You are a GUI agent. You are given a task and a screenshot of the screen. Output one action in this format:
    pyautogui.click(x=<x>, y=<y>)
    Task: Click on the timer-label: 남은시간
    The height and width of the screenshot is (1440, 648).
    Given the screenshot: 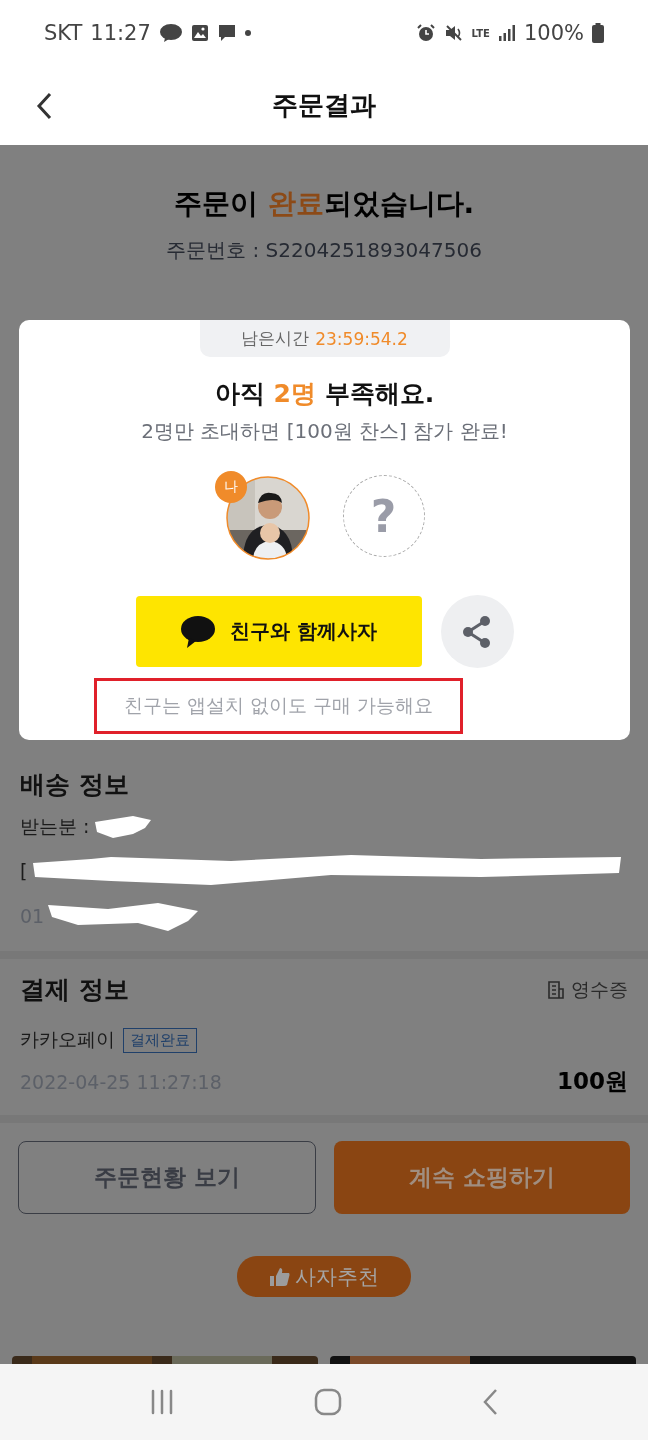 What is the action you would take?
    pyautogui.click(x=275, y=338)
    